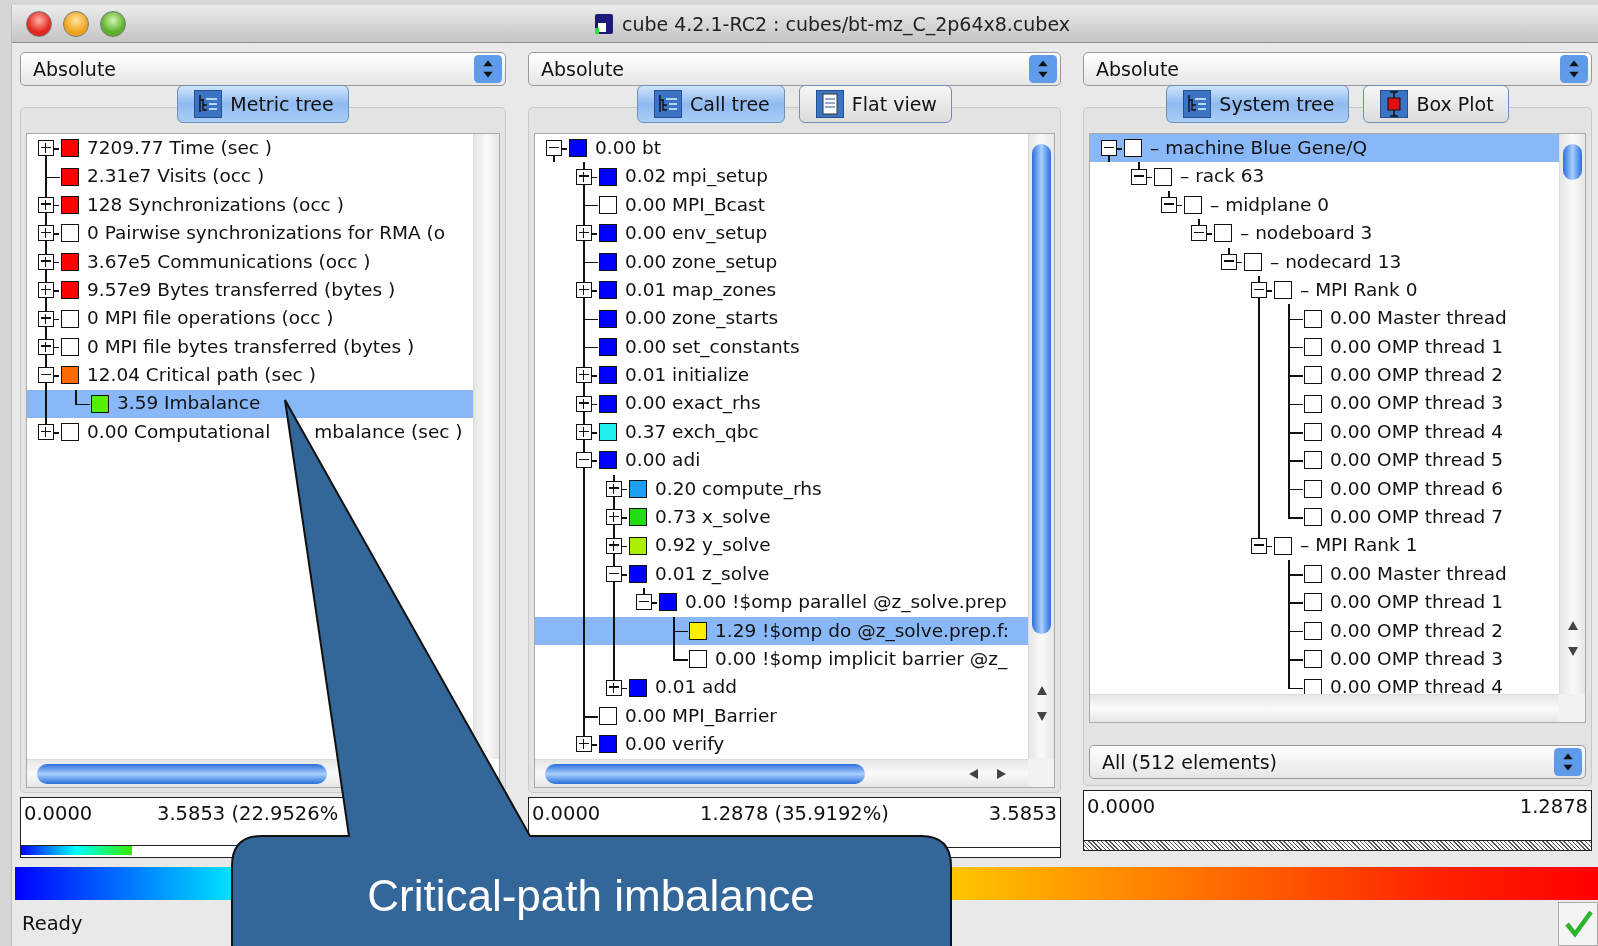 The image size is (1598, 946). Describe the element at coordinates (1324, 176) in the screenshot. I see `tree-item: – rack 63` at that location.